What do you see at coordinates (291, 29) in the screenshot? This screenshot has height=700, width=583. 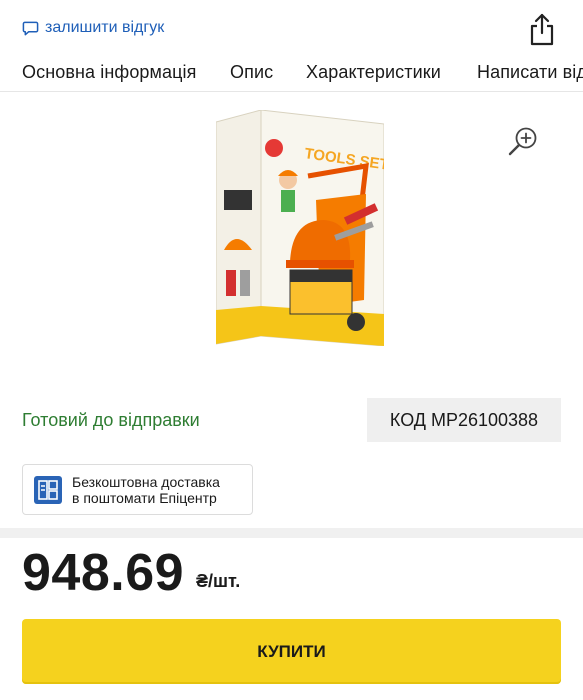 I see `top-bar: залишити відгук` at bounding box center [291, 29].